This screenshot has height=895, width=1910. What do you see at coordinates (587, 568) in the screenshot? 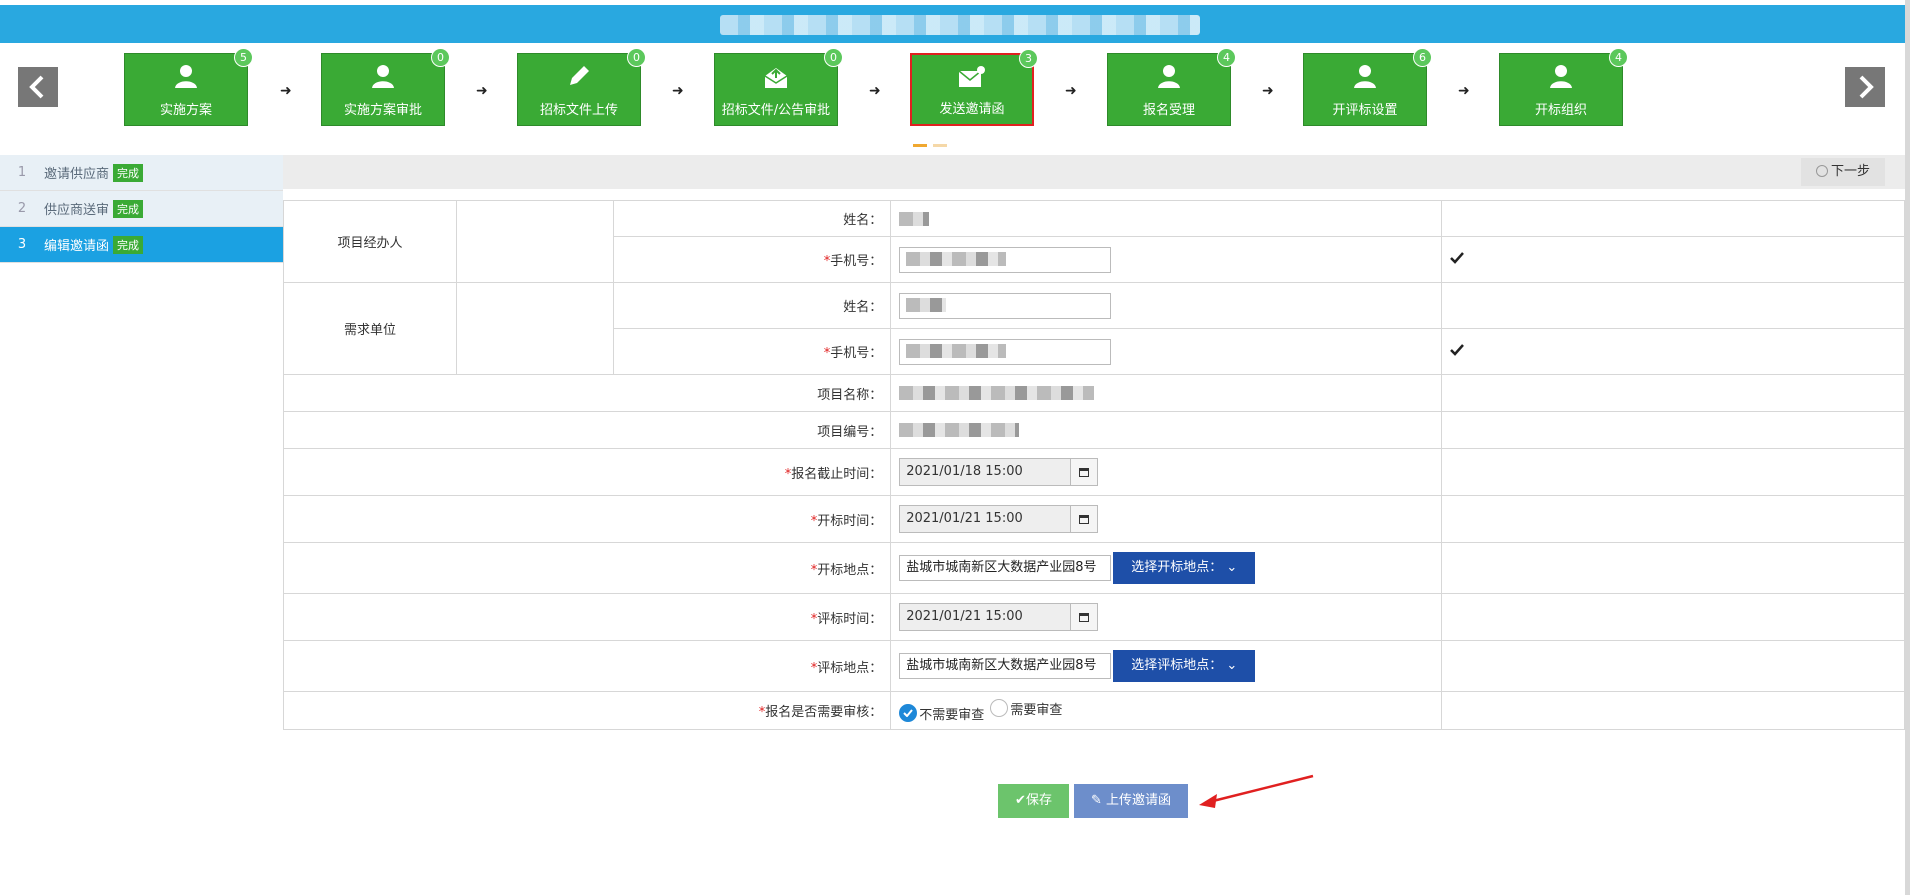
I see `open-place-label: *开标地点：` at bounding box center [587, 568].